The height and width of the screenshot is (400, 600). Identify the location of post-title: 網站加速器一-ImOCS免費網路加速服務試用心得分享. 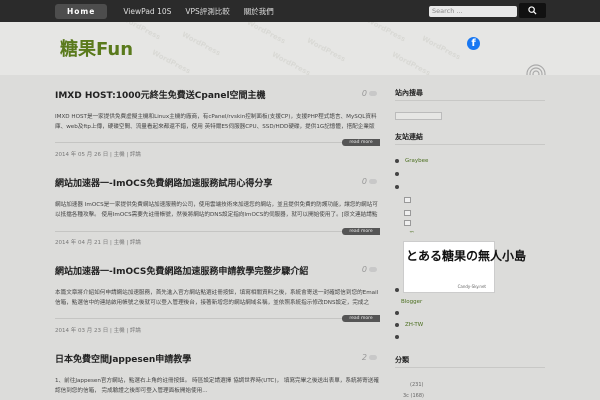
(205, 182).